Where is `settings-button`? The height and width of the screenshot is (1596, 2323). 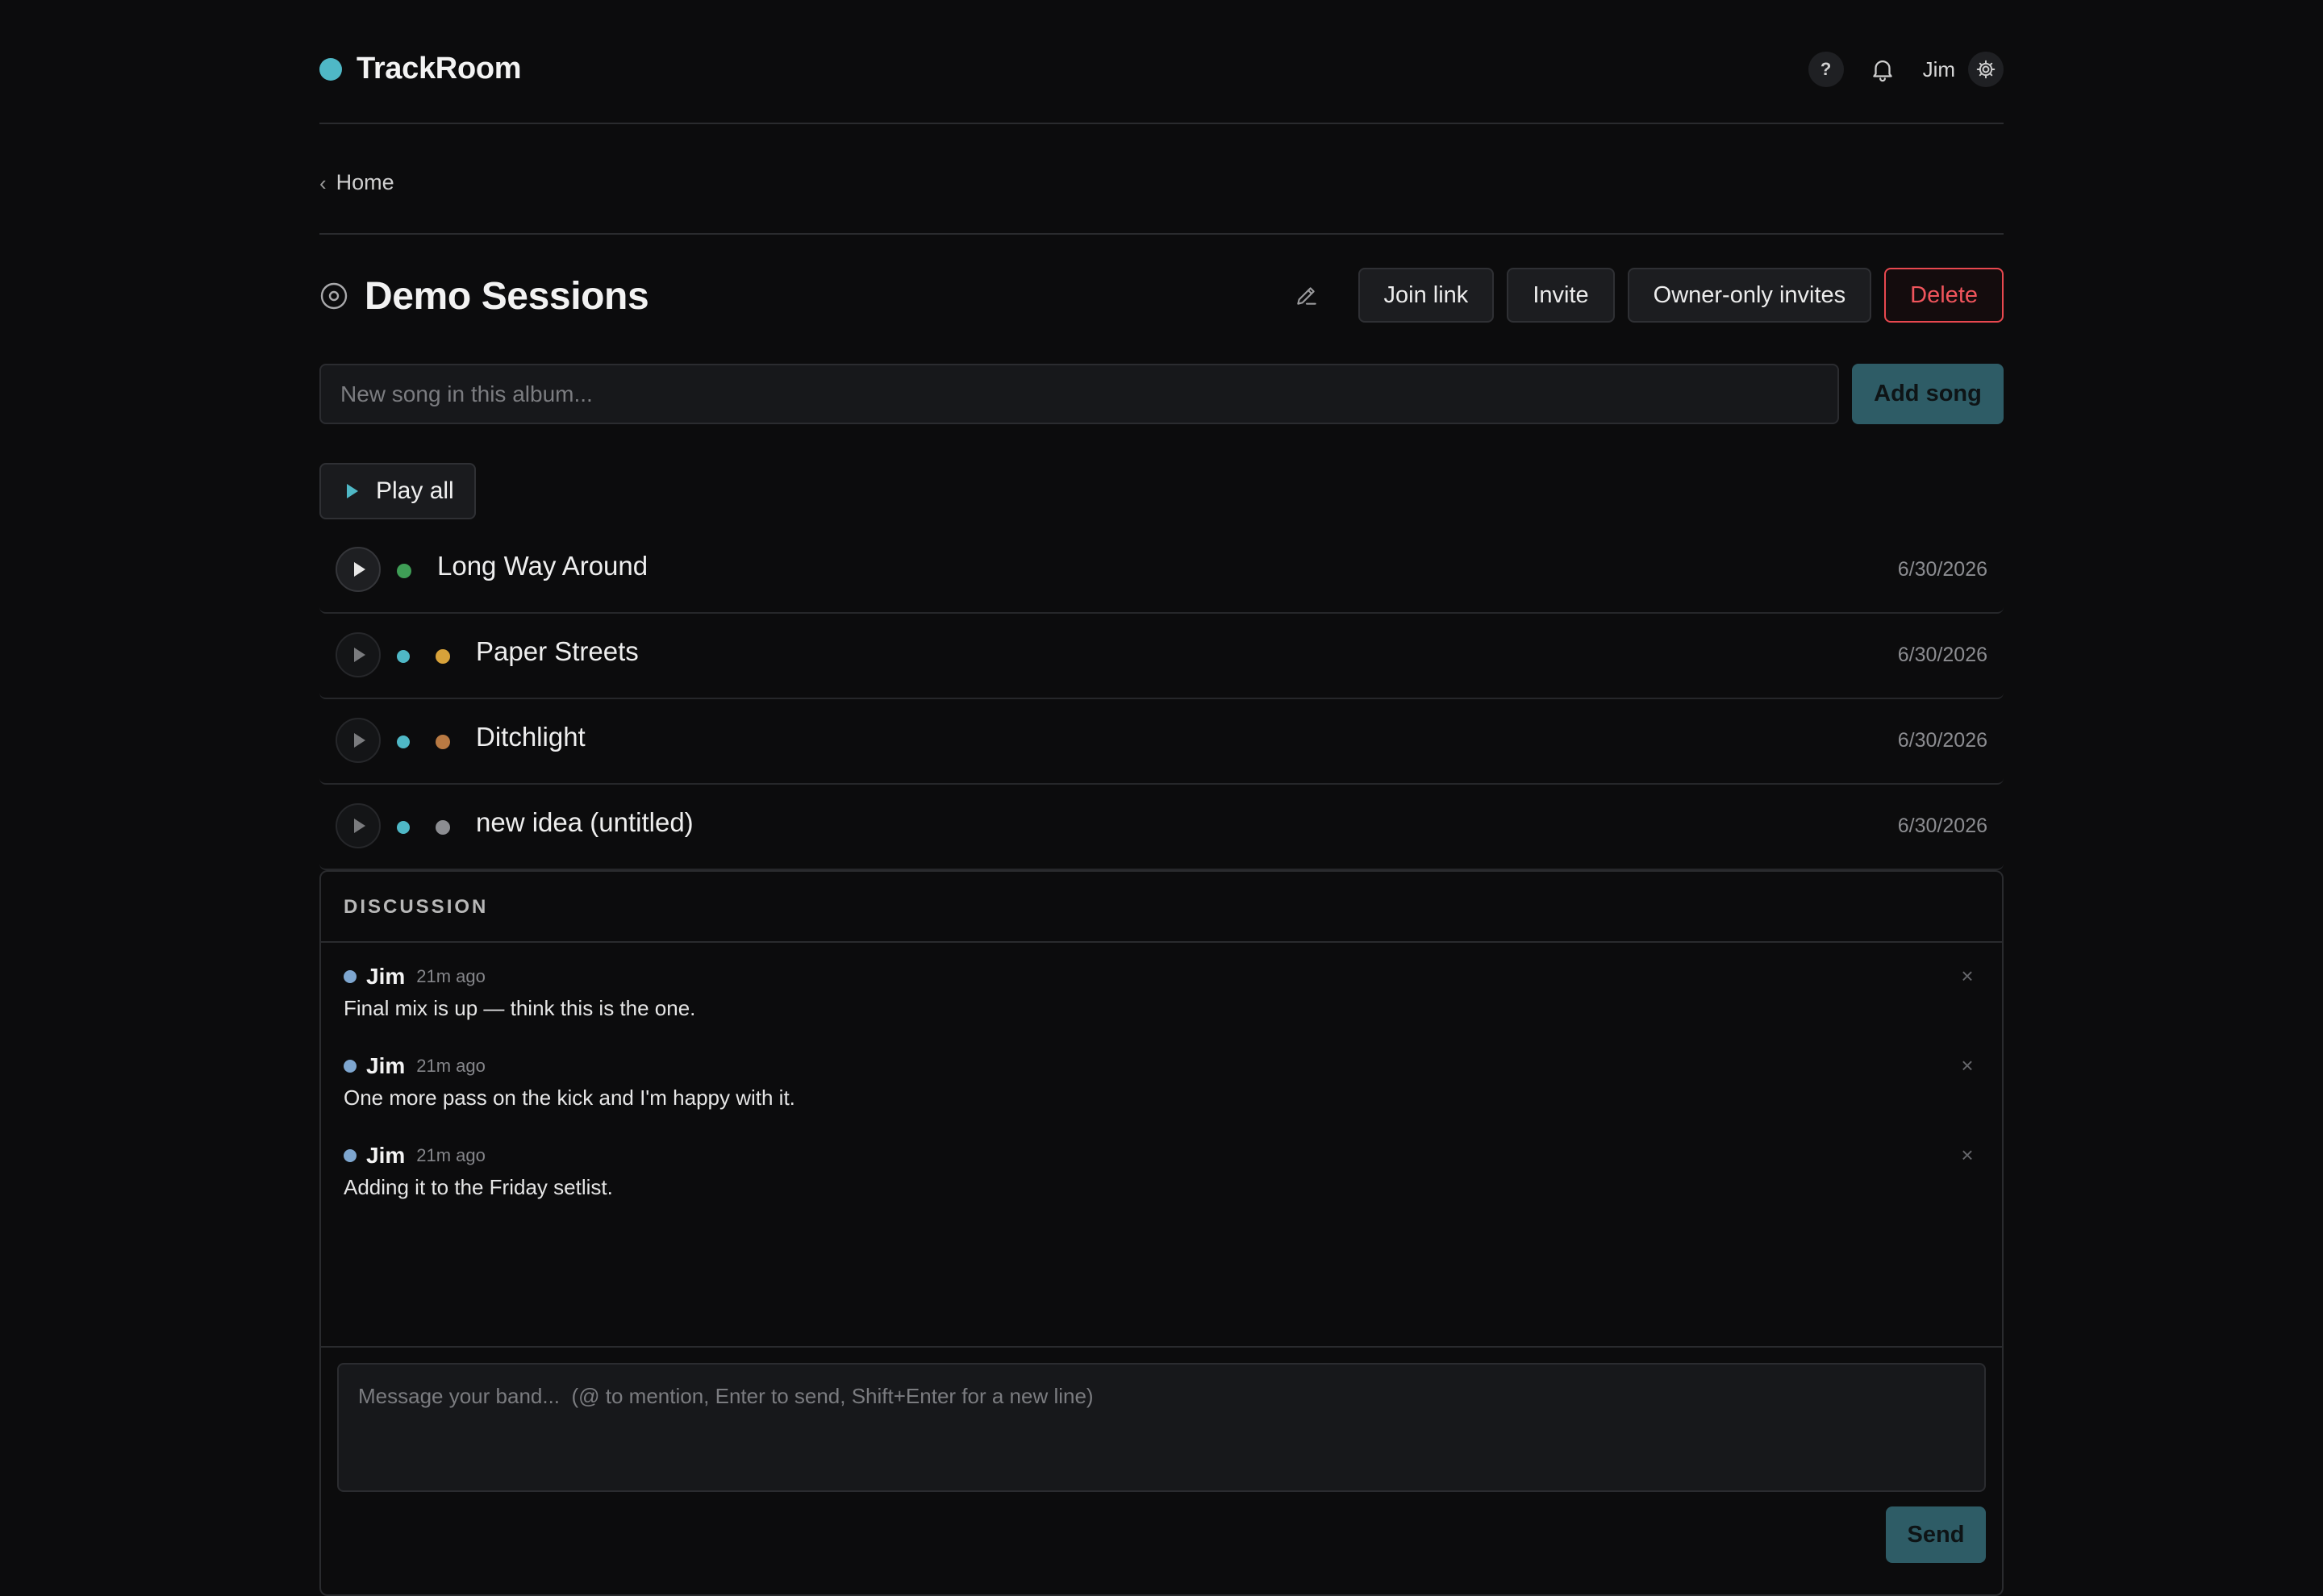 settings-button is located at coordinates (1986, 70).